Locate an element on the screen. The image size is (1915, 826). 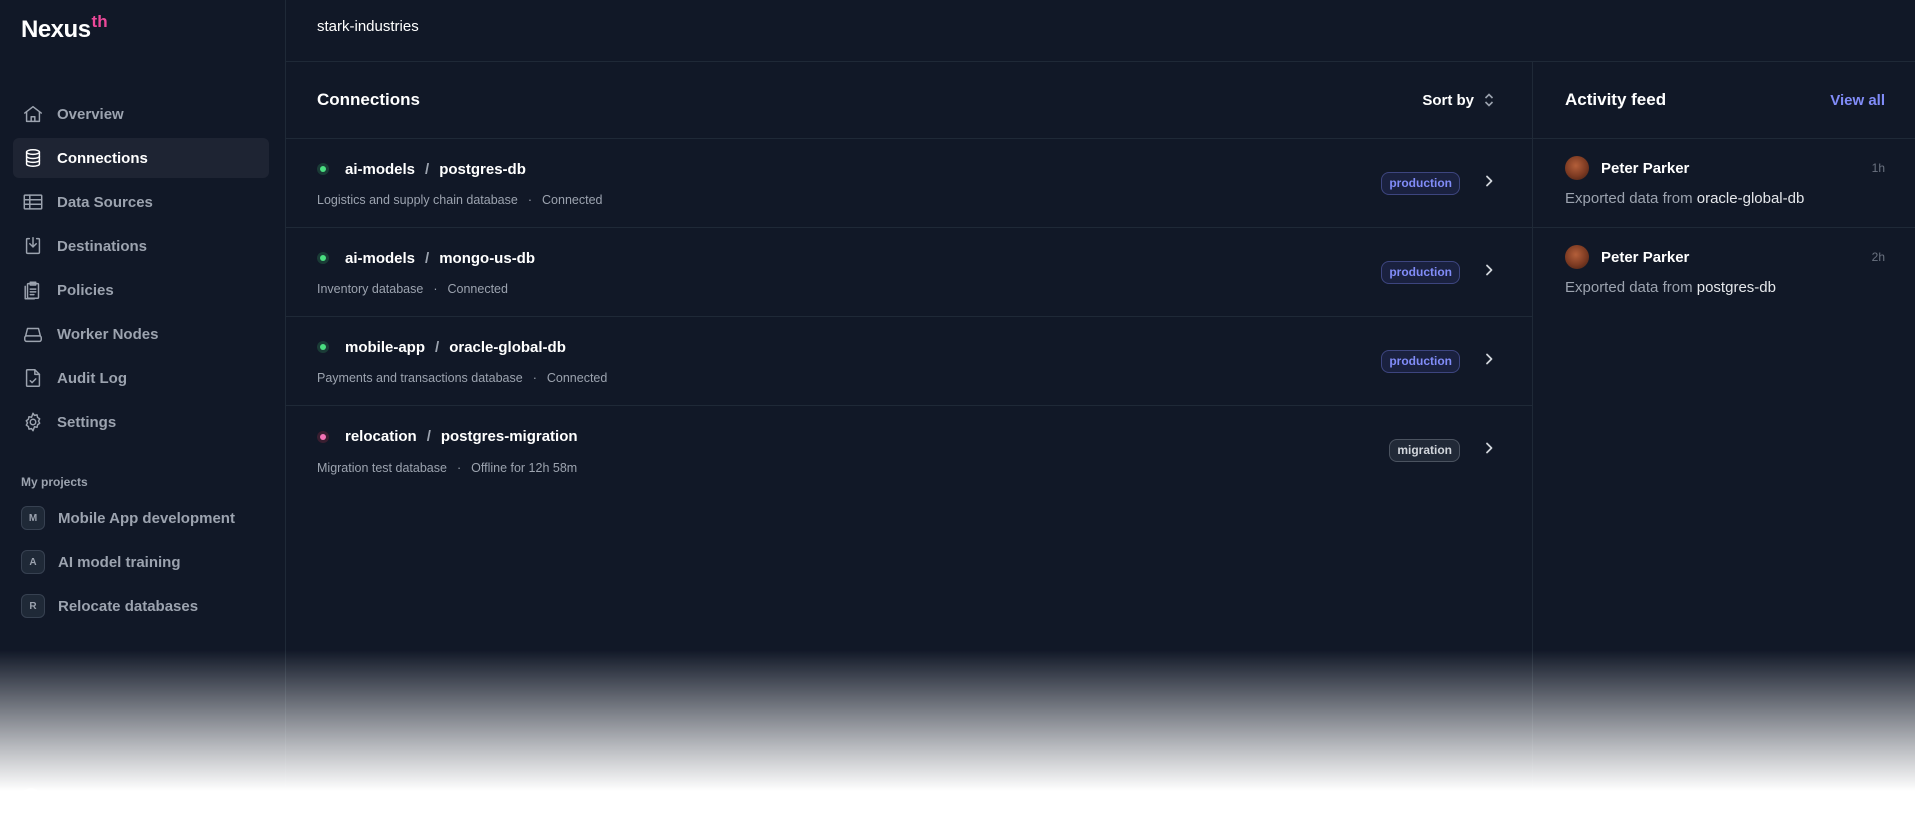
sidebar-item-policies: Policies is located at coordinates (141, 290).